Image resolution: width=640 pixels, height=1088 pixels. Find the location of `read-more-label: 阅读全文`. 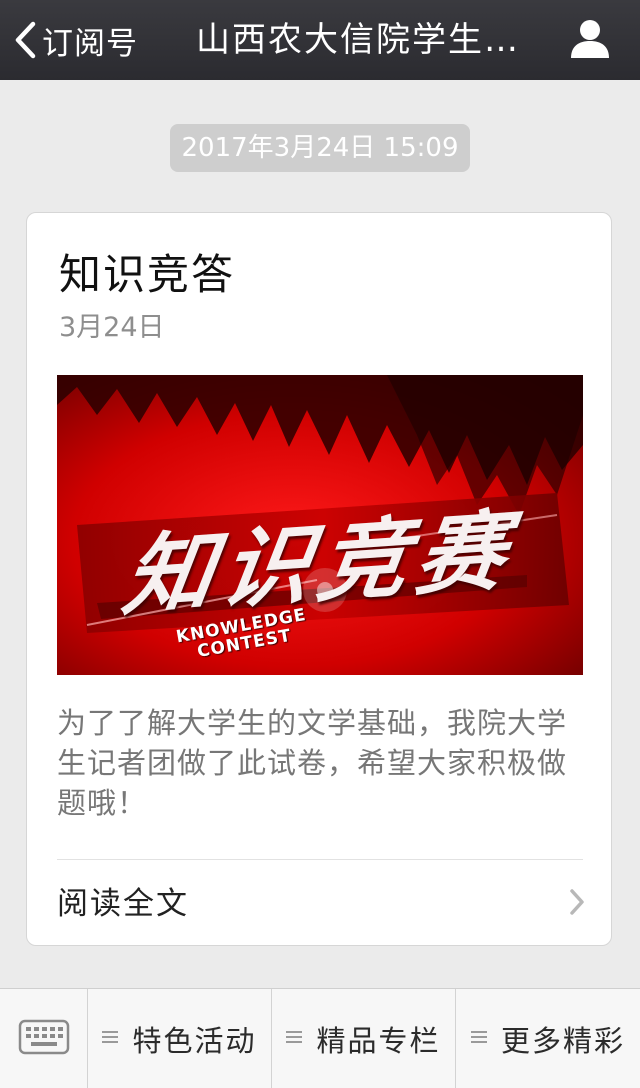

read-more-label: 阅读全文 is located at coordinates (123, 904).